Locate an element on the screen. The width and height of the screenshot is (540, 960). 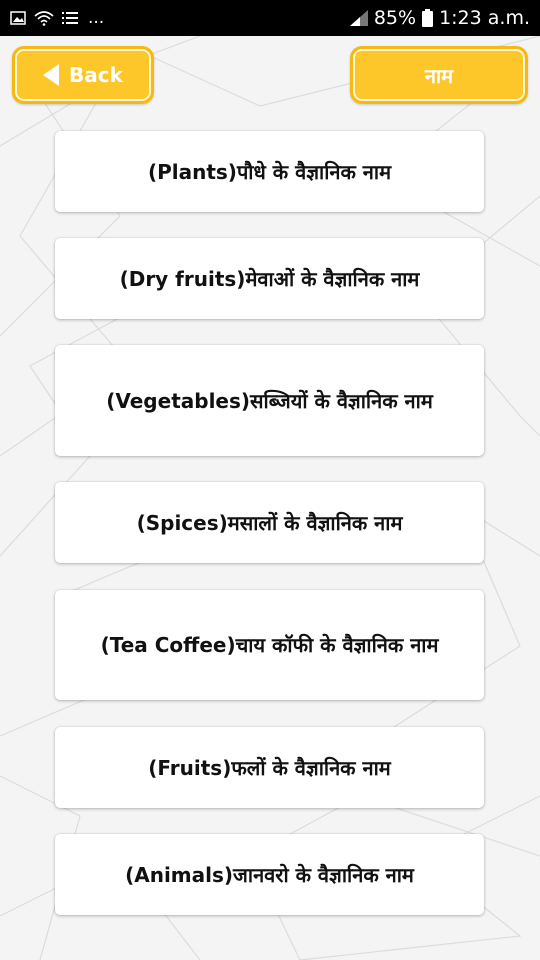
list-item-animals: (Animals)जानवरो के वैज्ञानिक नाम is located at coordinates (269, 874).